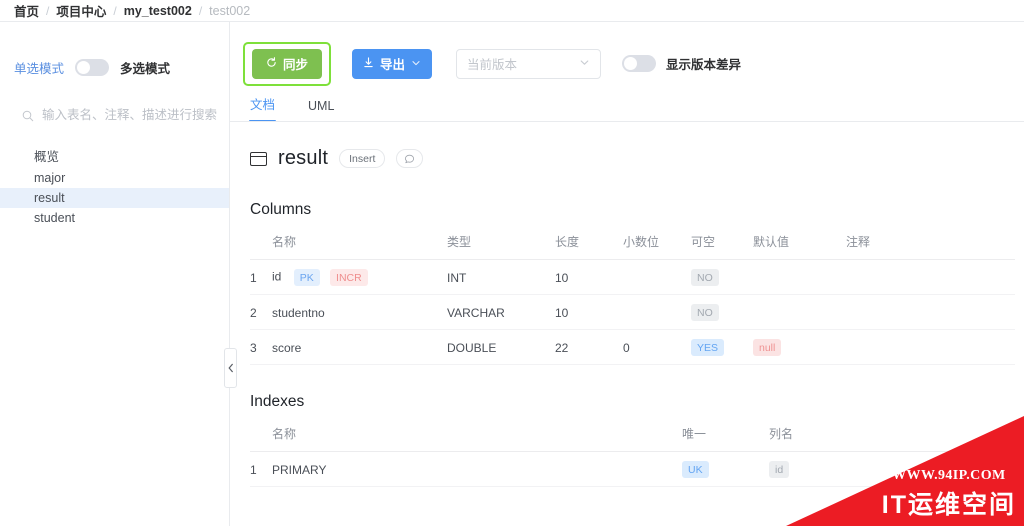  Describe the element at coordinates (321, 106) in the screenshot. I see `tab-label: UML` at that location.